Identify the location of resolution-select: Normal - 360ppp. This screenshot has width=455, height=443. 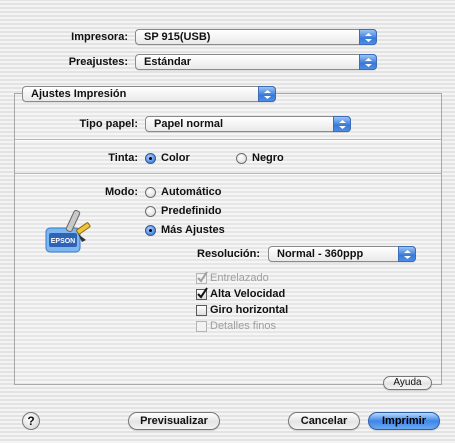
(342, 254).